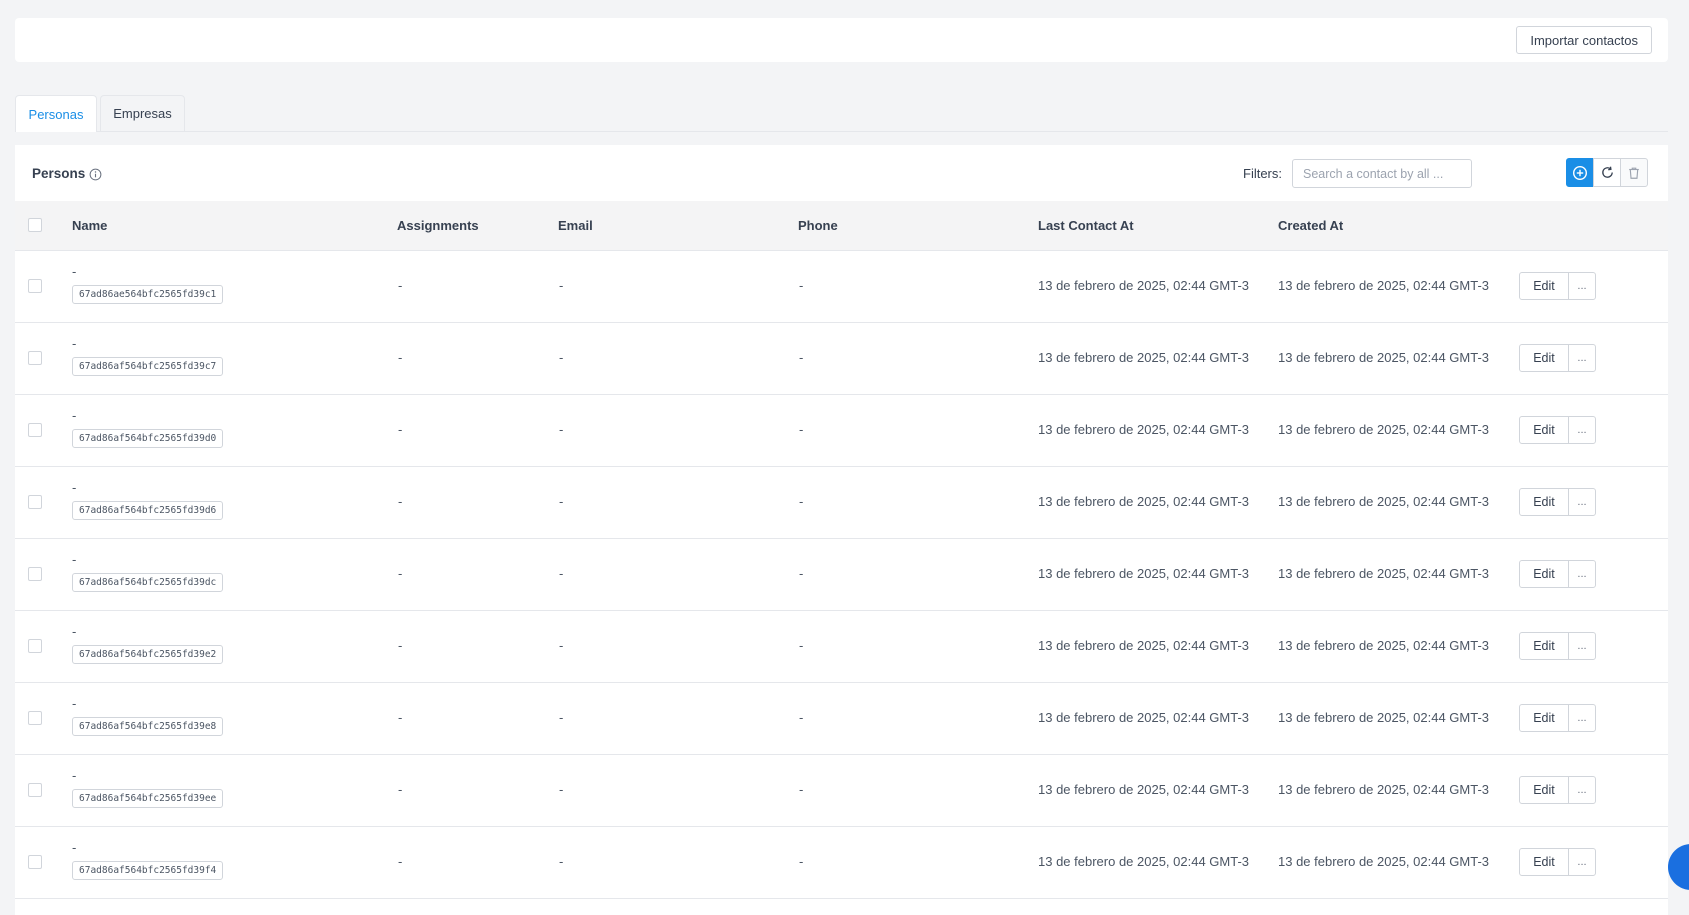  Describe the element at coordinates (89, 225) in the screenshot. I see `column-name: Name` at that location.